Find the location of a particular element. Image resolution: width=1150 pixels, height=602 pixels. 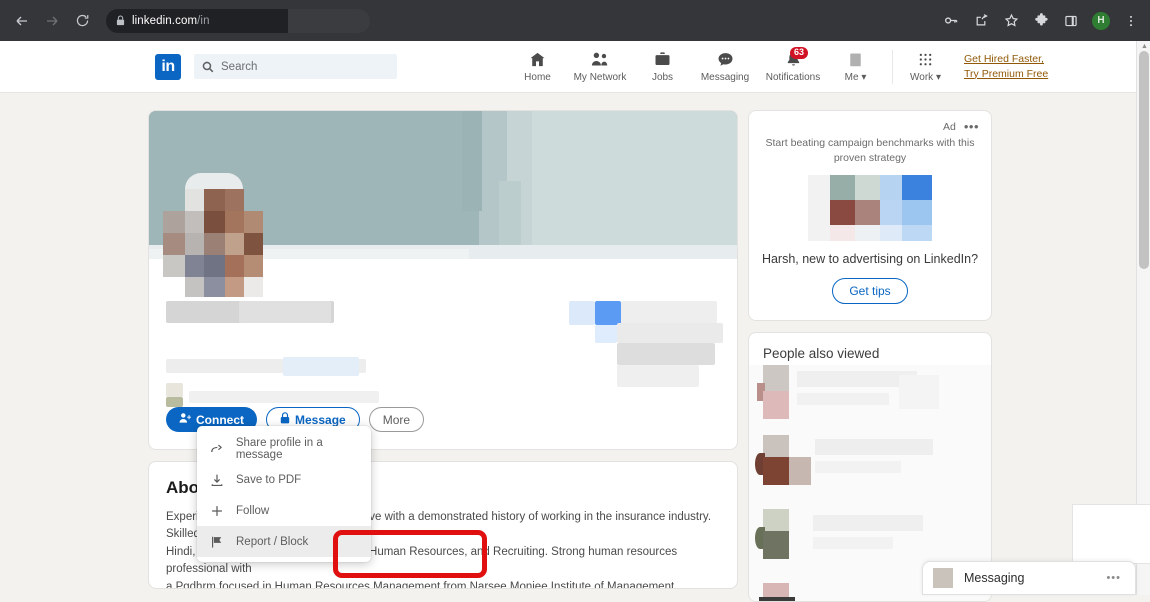

share-arrow-icon is located at coordinates (217, 449).